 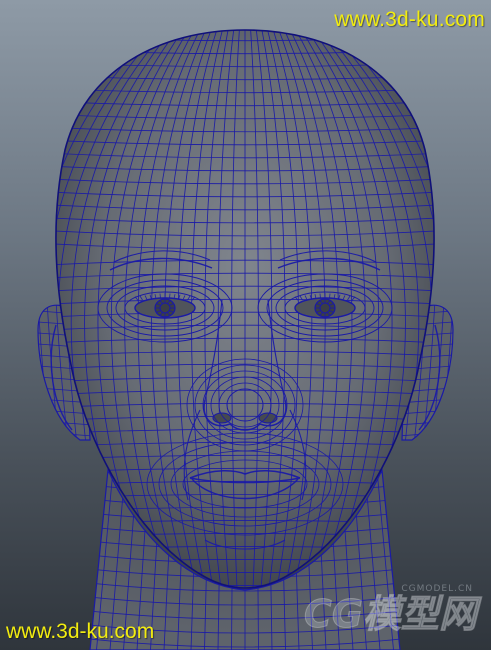 What do you see at coordinates (409, 19) in the screenshot?
I see `watermark-top-url: www.3d-ku.com` at bounding box center [409, 19].